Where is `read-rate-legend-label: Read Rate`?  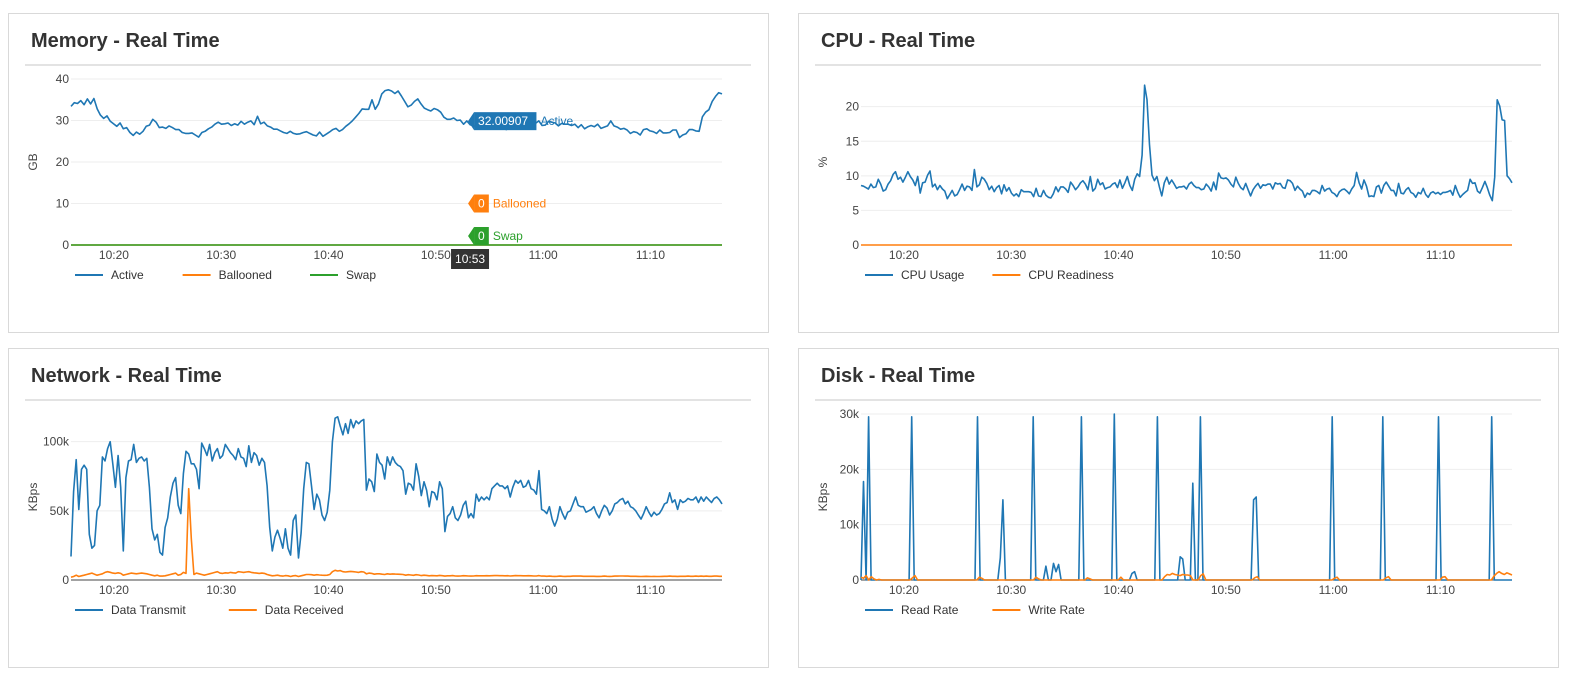
read-rate-legend-label: Read Rate is located at coordinates (930, 610).